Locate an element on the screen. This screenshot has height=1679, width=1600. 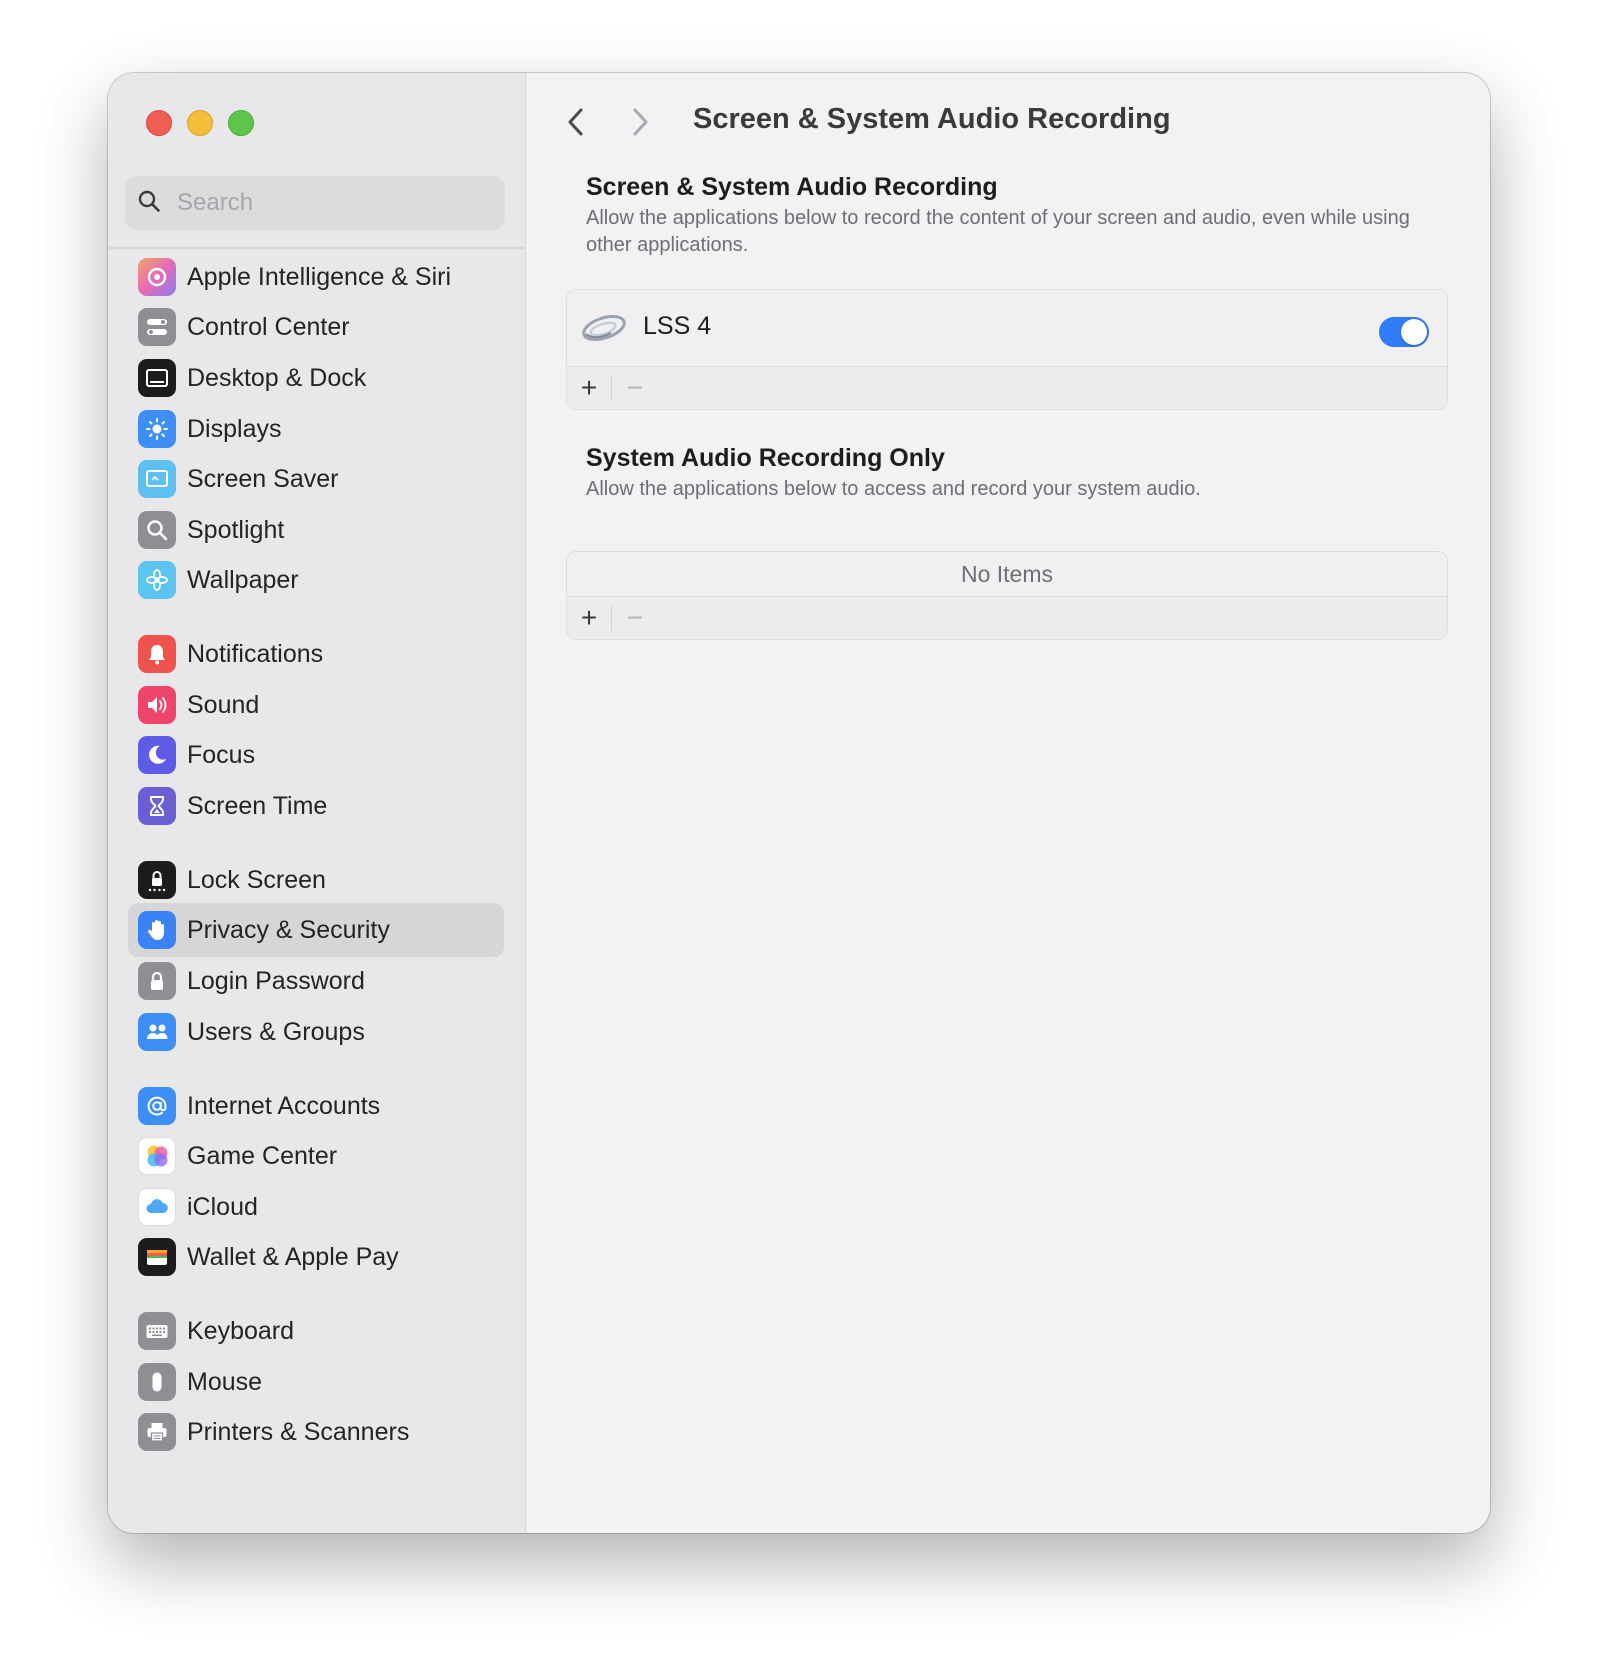
forward-button is located at coordinates (640, 122).